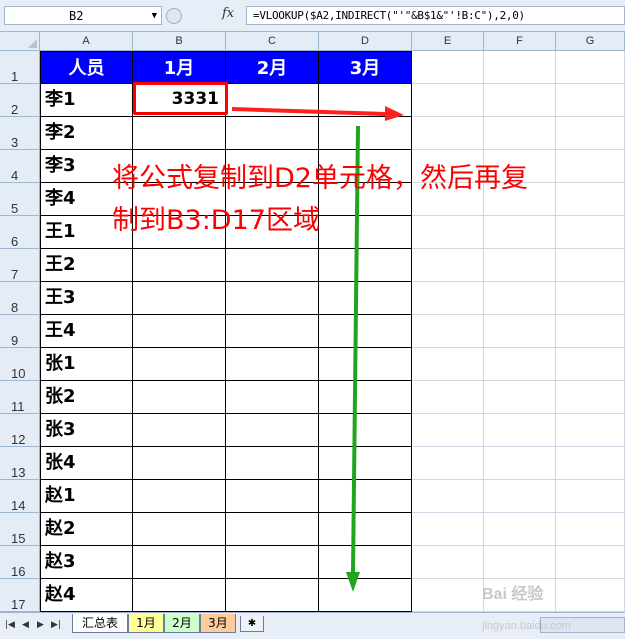 The width and height of the screenshot is (625, 639). Describe the element at coordinates (20, 331) in the screenshot. I see `row-header: 9` at that location.